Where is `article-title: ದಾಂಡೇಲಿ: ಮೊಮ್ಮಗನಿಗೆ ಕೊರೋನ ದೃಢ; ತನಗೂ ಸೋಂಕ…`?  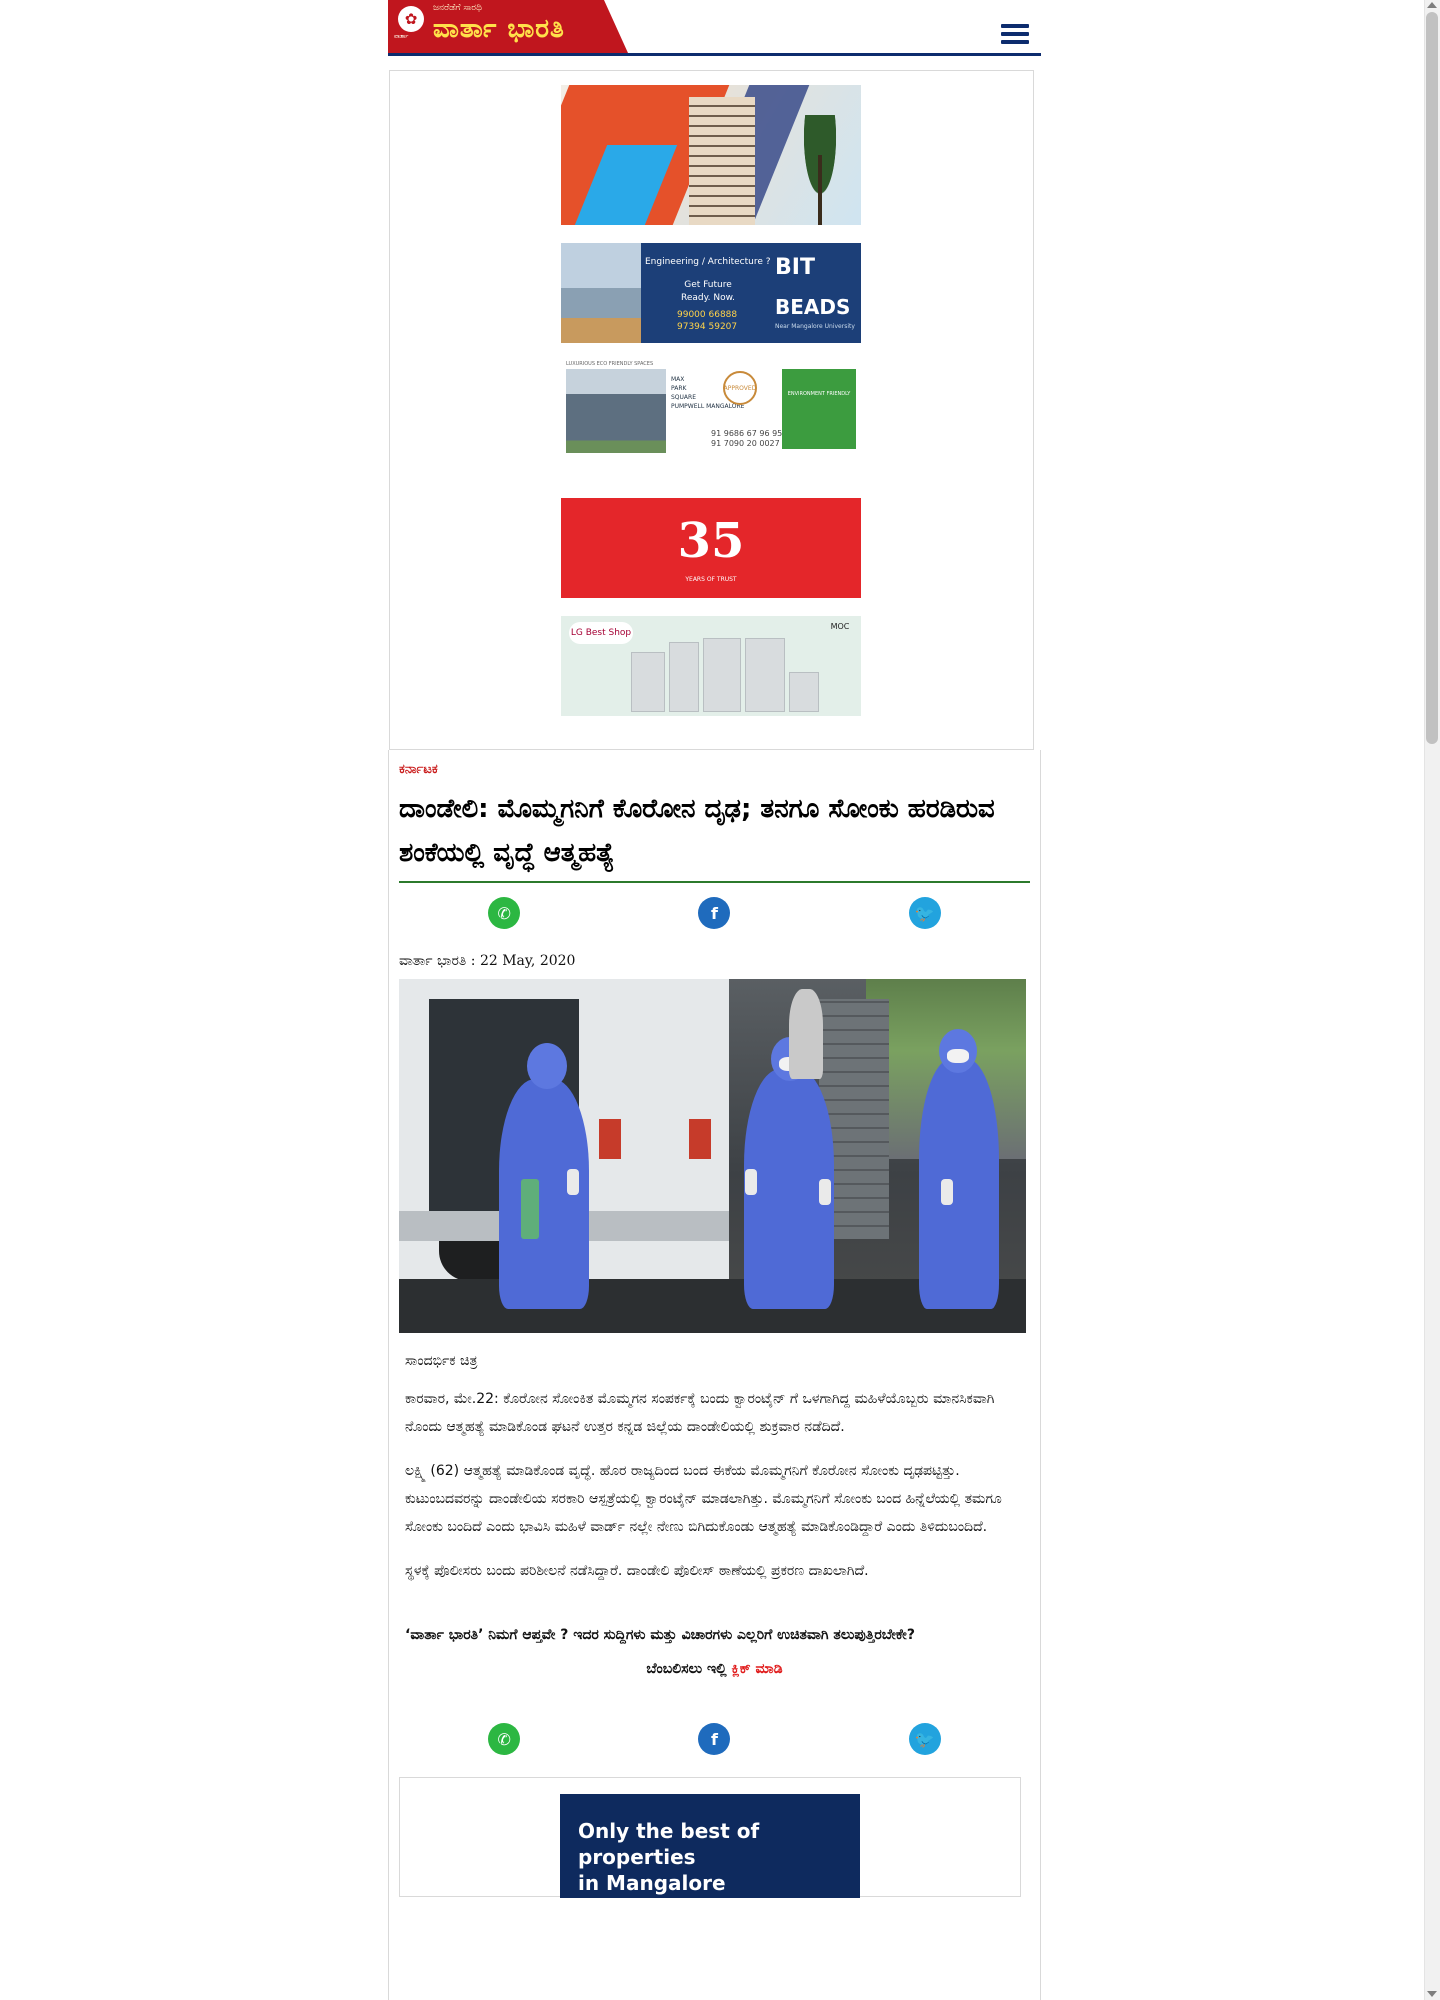
article-title: ದಾಂಡೇಲಿ: ಮೊಮ್ಮಗನಿಗೆ ಕೊರೋನ ದೃಢ; ತನಗೂ ಸೋಂಕ… is located at coordinates (714, 835).